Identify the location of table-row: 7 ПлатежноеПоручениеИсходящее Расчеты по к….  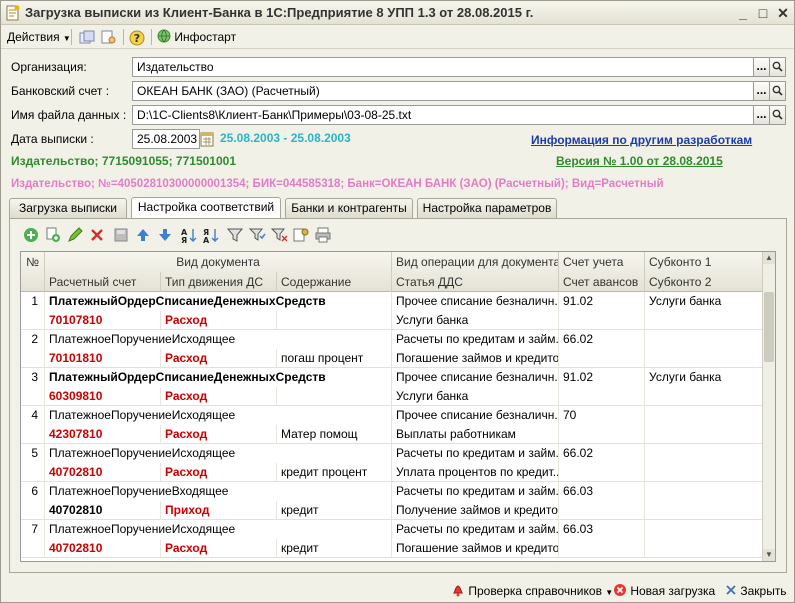
(392, 539).